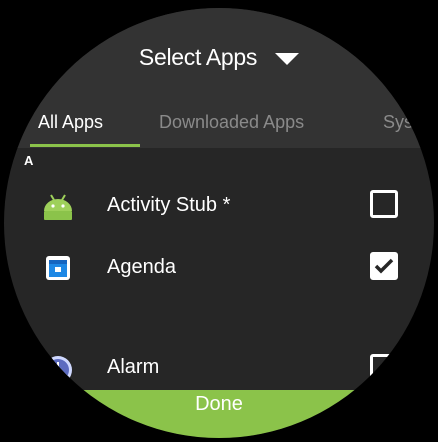  Describe the element at coordinates (70, 122) in the screenshot. I see `tab-all-apps: All Apps` at that location.